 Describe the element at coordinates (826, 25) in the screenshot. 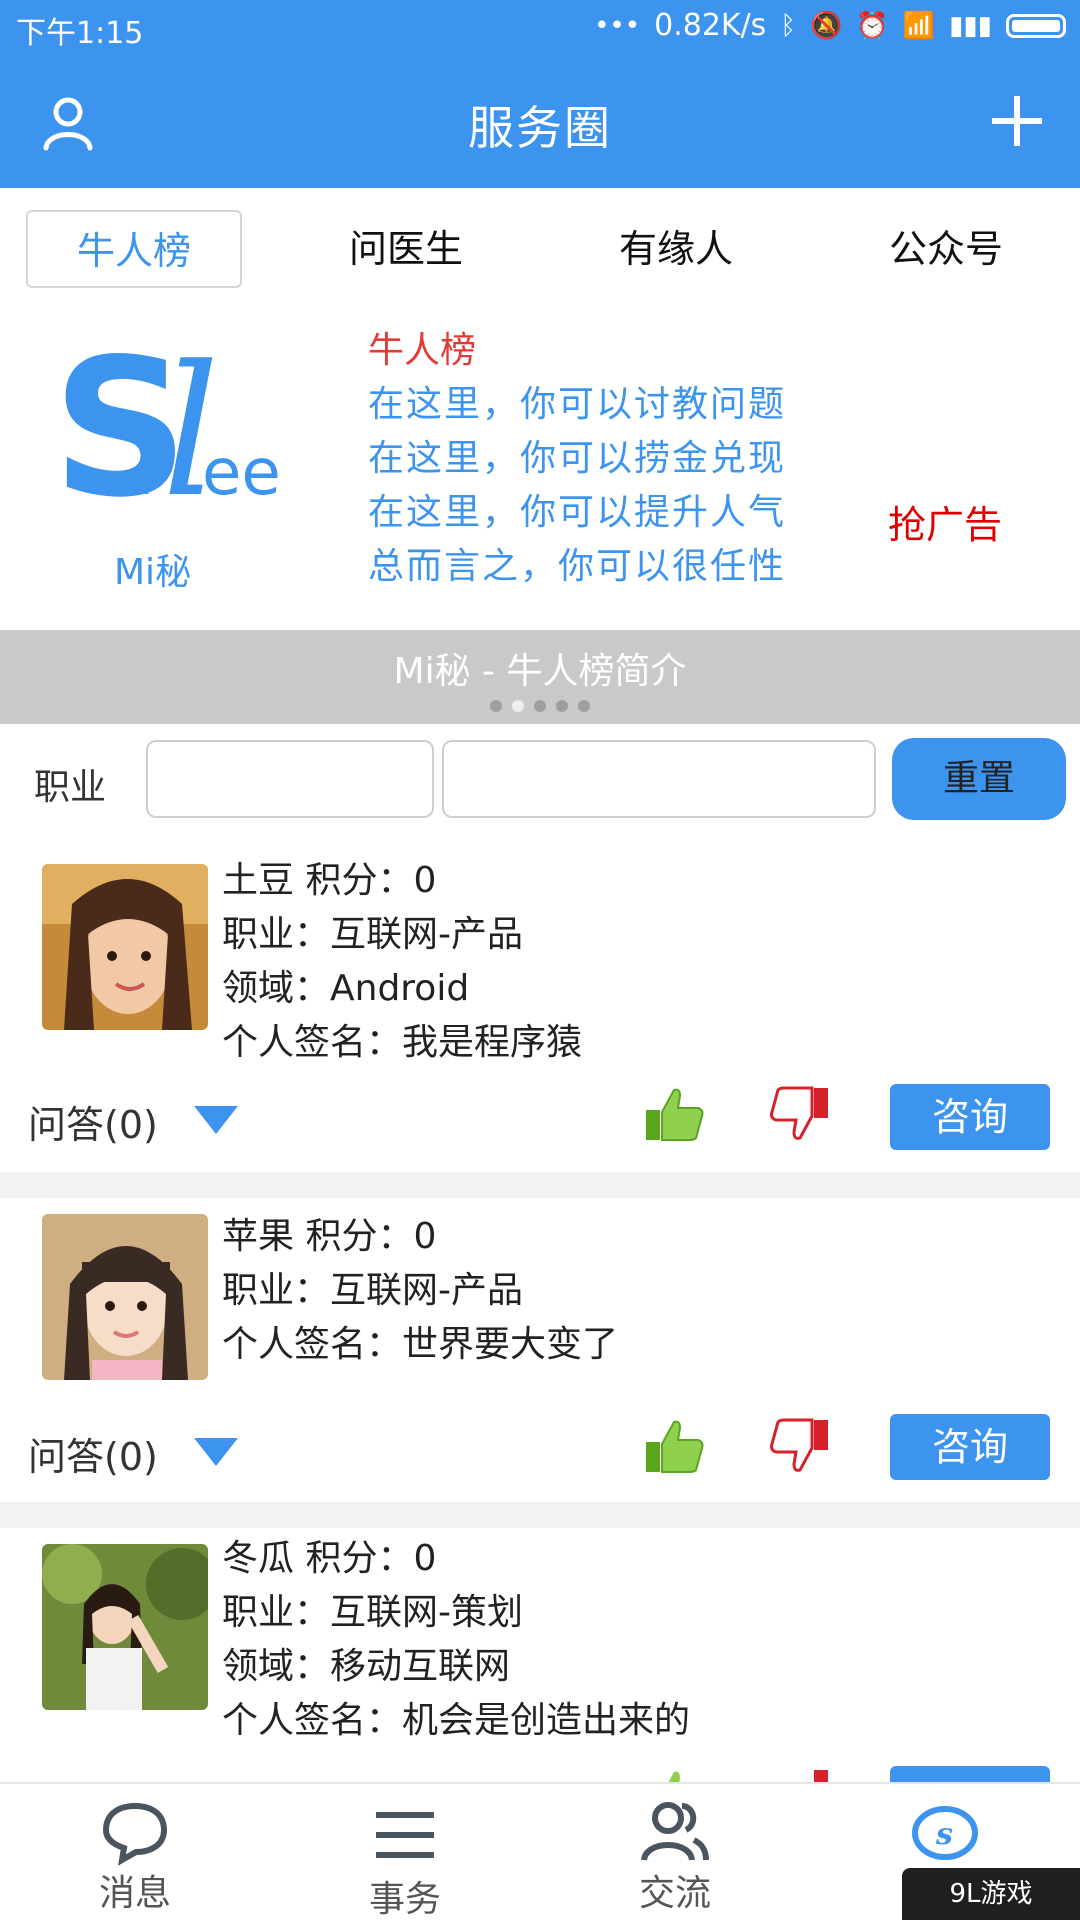

I see `mute-icon: 🔕` at that location.